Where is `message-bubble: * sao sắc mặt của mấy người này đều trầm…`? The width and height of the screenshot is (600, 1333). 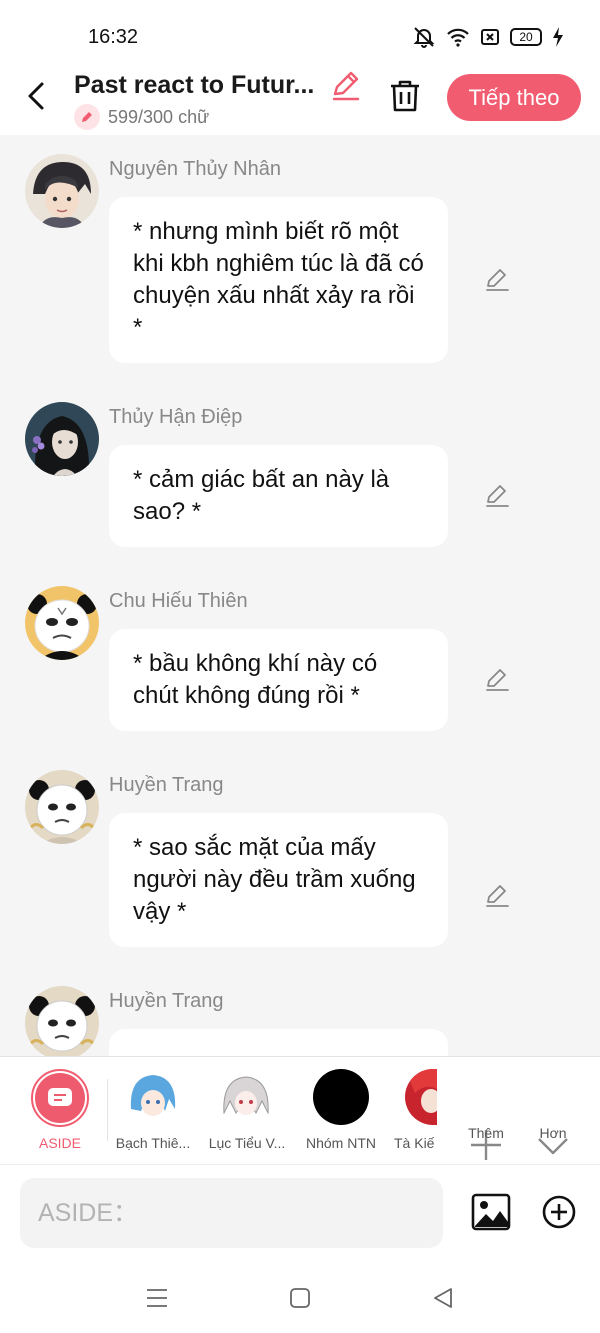
message-bubble: * sao sắc mặt của mấy người này đều trầm… is located at coordinates (278, 880).